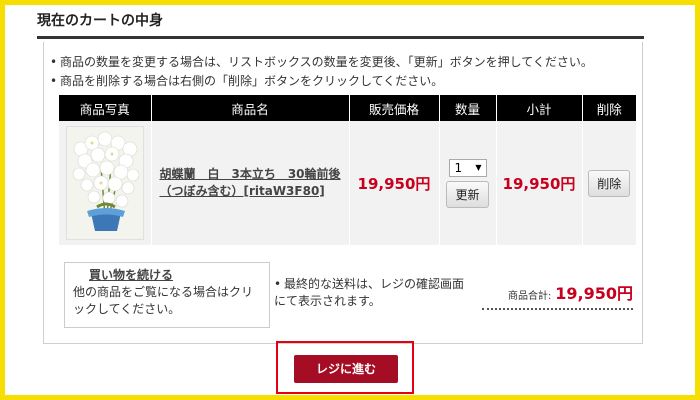 This screenshot has width=700, height=400. What do you see at coordinates (242, 191) in the screenshot?
I see `product-name-line2: （つぼみ含む）[ritaW3F80]` at bounding box center [242, 191].